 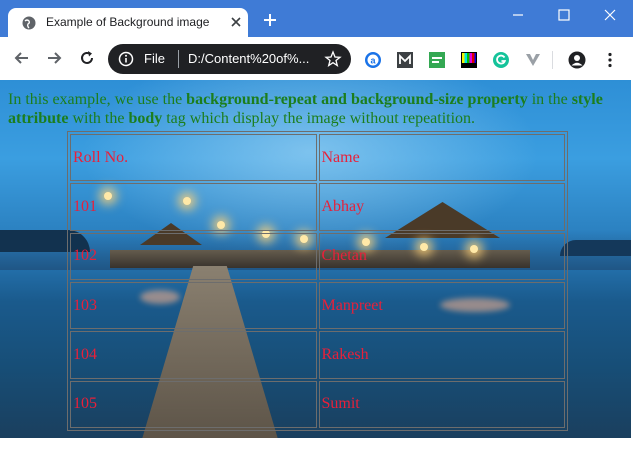 What do you see at coordinates (270, 20) in the screenshot?
I see `plus-icon` at bounding box center [270, 20].